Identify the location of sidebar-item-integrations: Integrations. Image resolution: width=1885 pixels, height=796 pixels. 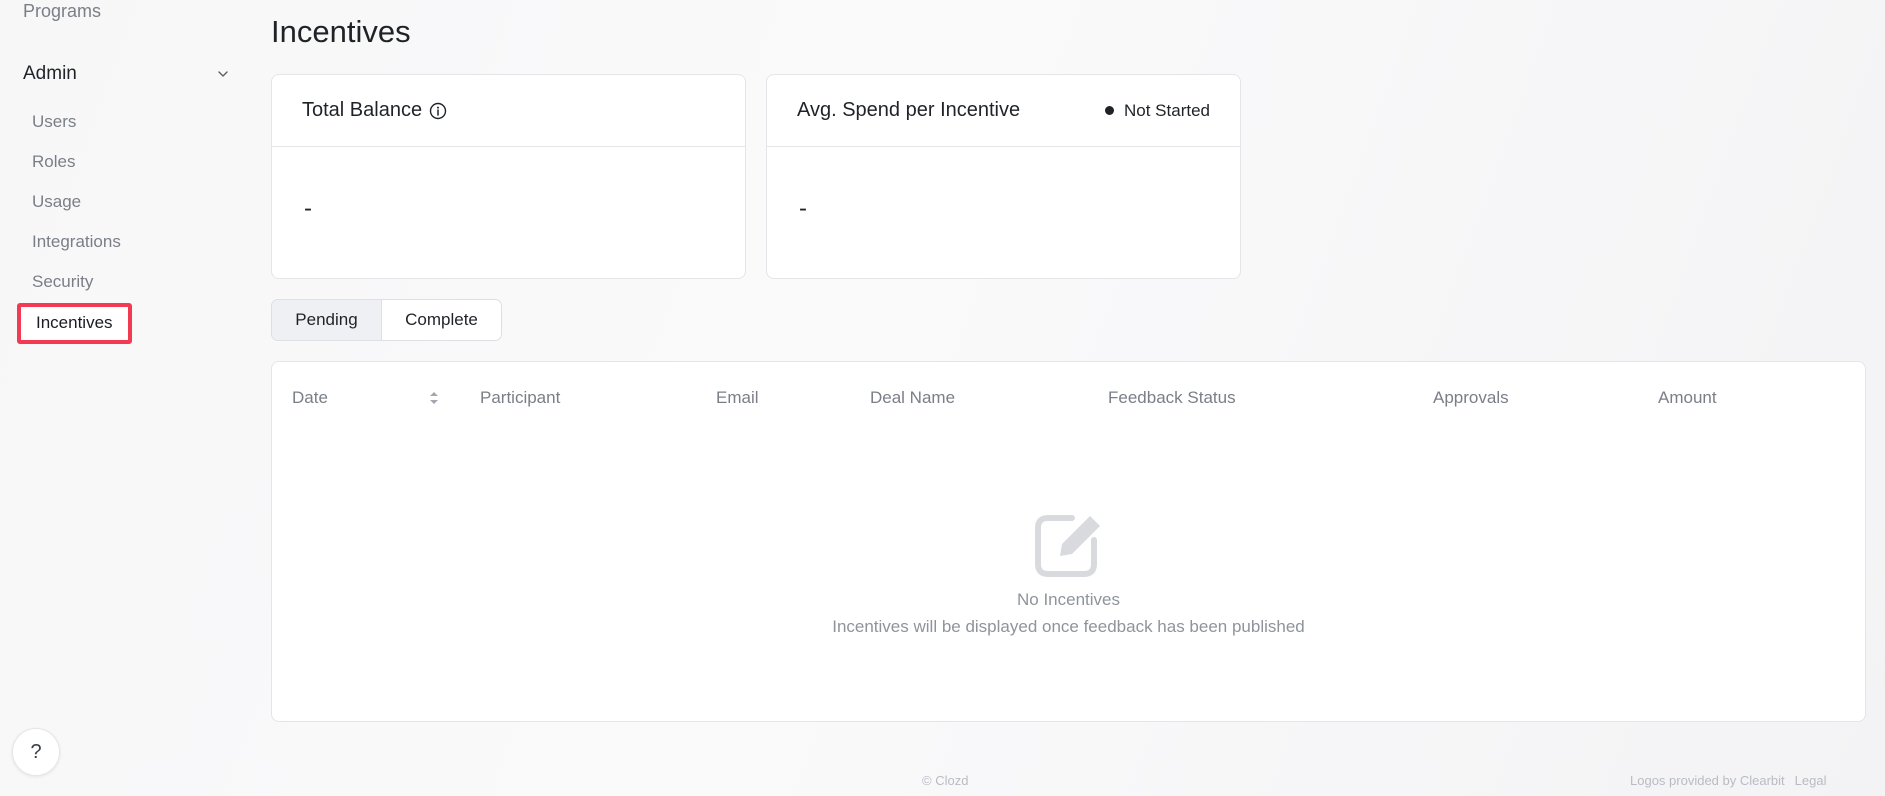
(76, 242).